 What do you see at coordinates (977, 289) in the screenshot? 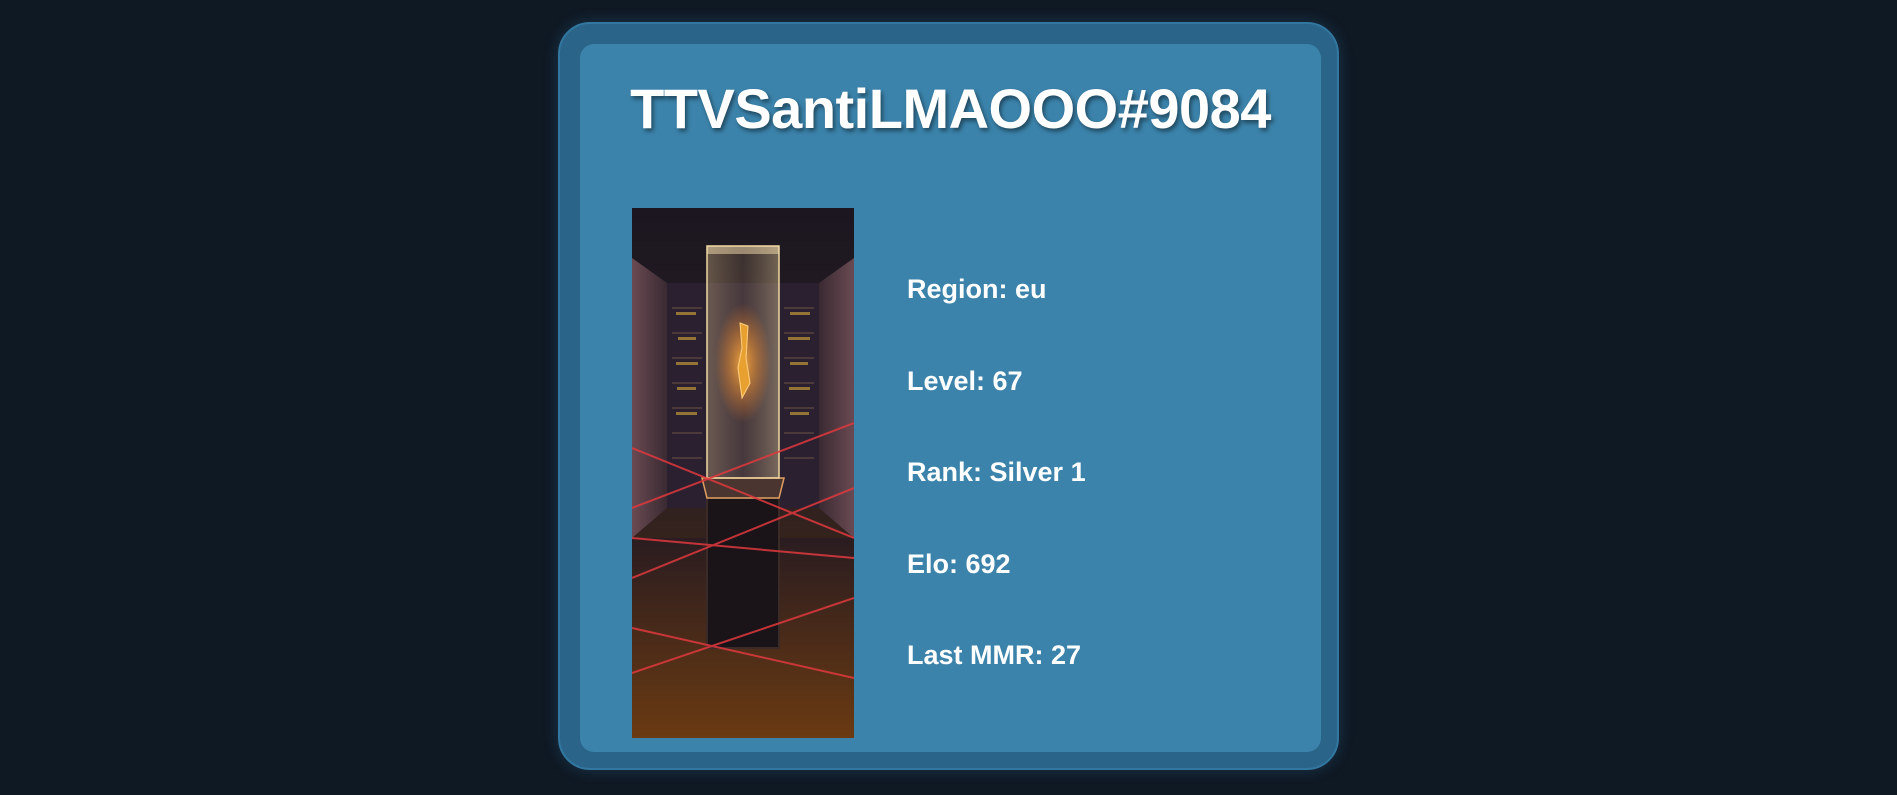
I see `region-stat: Region: eu` at bounding box center [977, 289].